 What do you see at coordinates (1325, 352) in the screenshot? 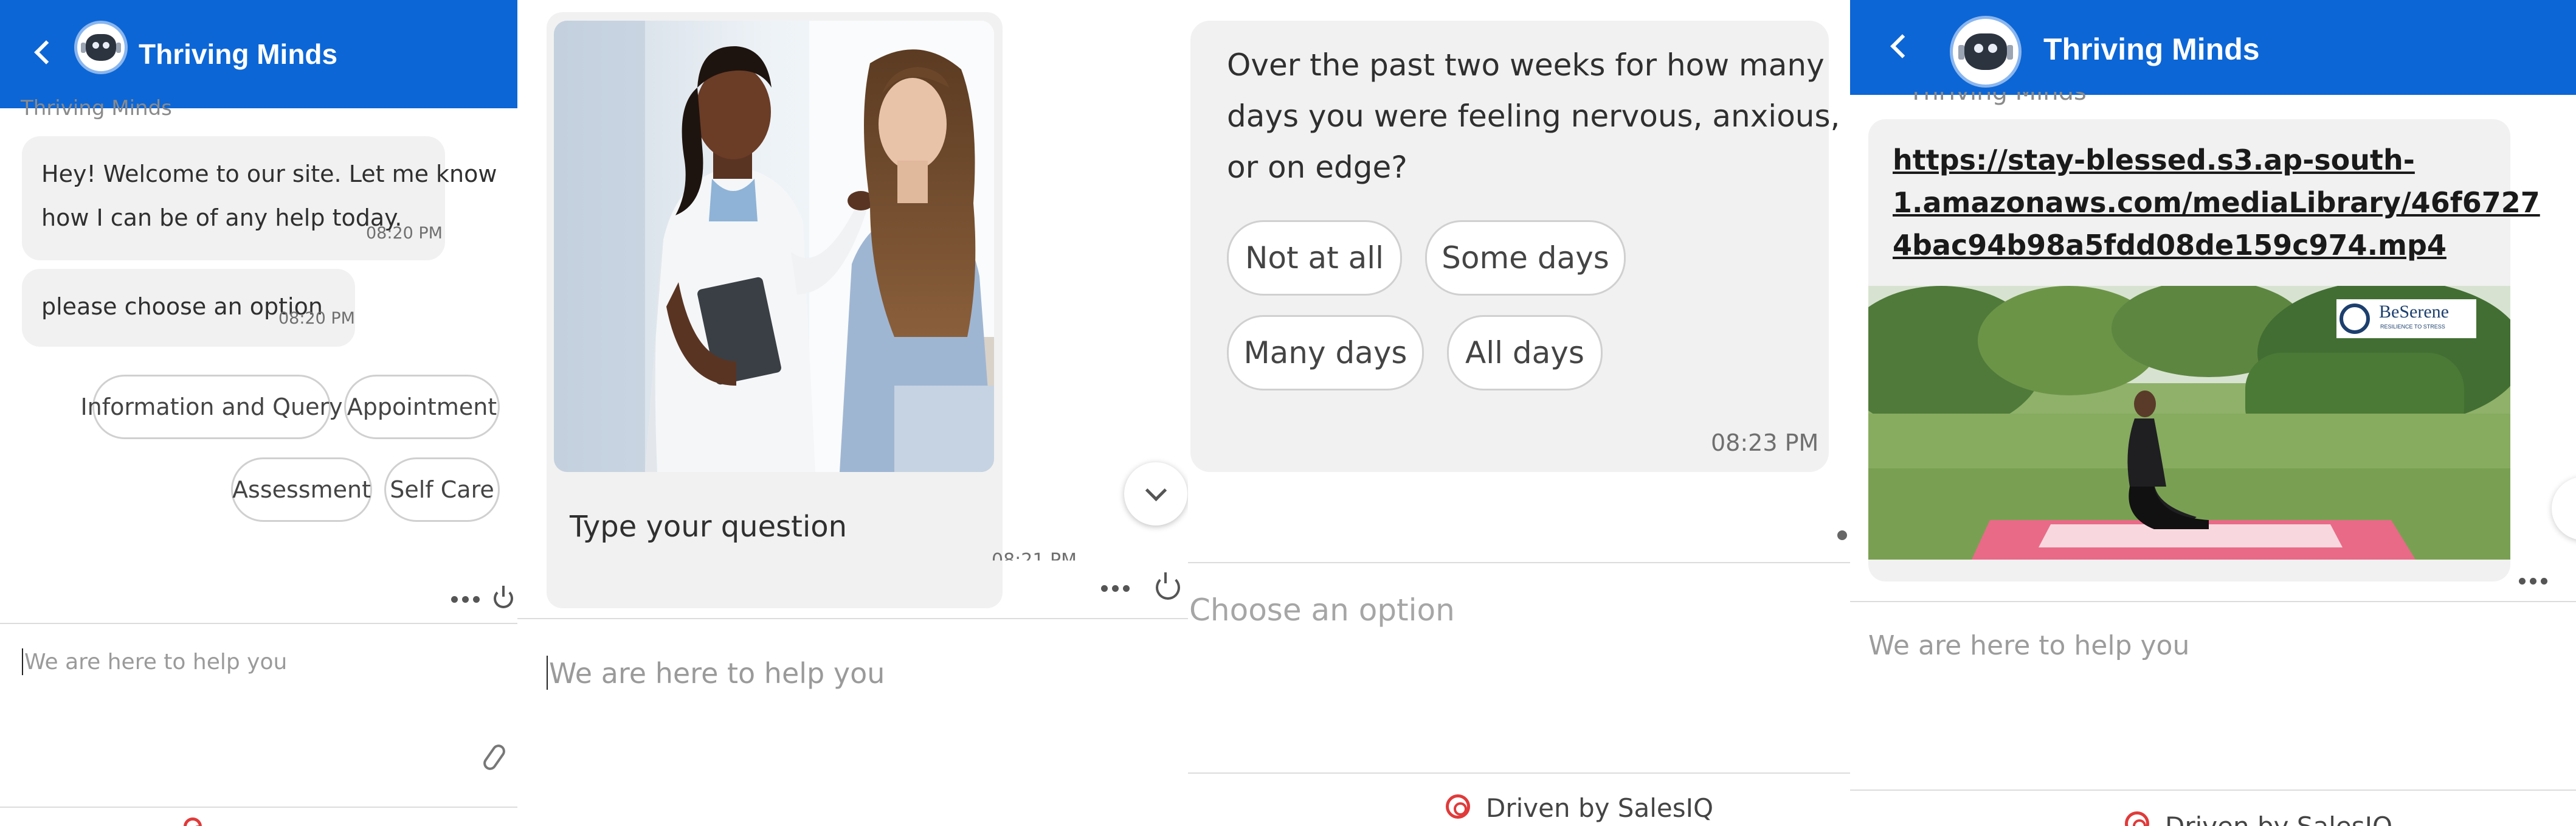
I see `option-many-days: Many days` at bounding box center [1325, 352].